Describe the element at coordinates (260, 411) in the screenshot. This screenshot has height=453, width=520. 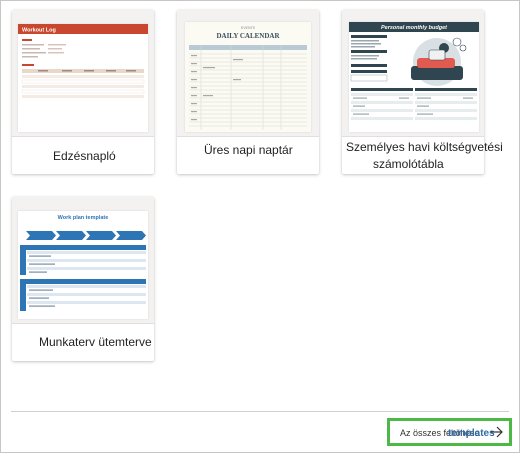
I see `footer-separator` at that location.